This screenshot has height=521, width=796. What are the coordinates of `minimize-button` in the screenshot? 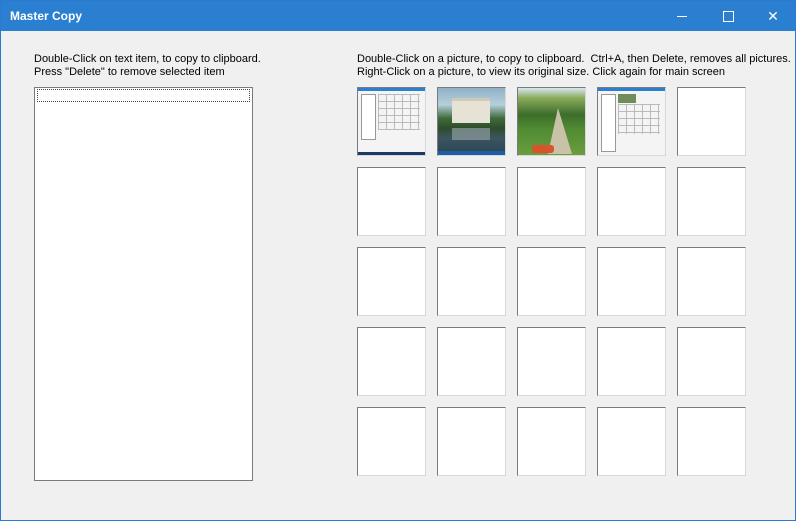 It's located at (682, 16).